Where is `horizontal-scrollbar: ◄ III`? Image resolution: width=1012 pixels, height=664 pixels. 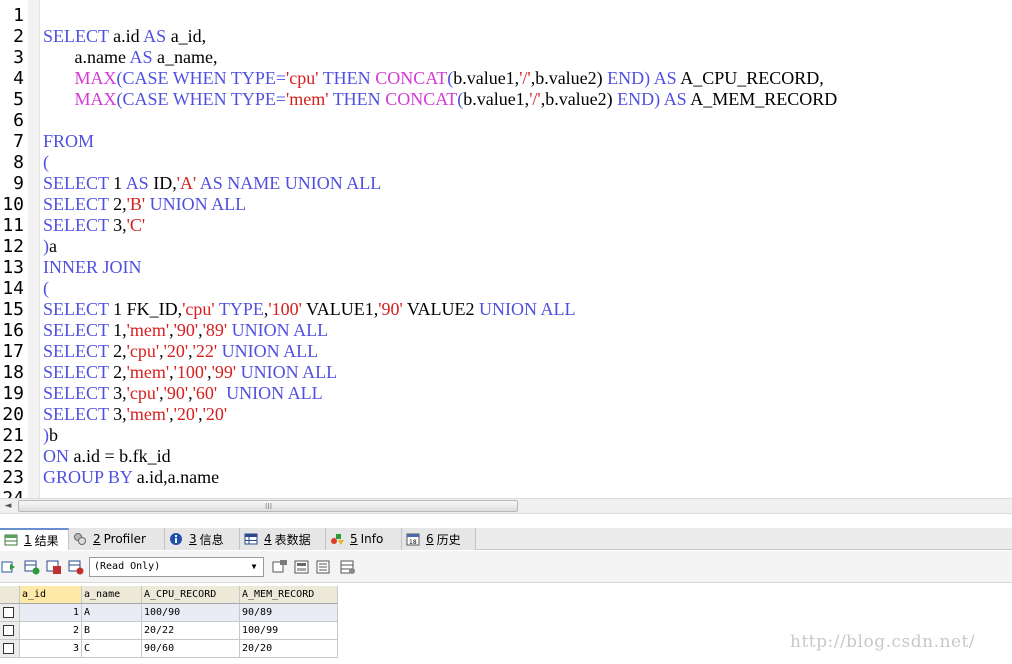
horizontal-scrollbar: ◄ III is located at coordinates (506, 506).